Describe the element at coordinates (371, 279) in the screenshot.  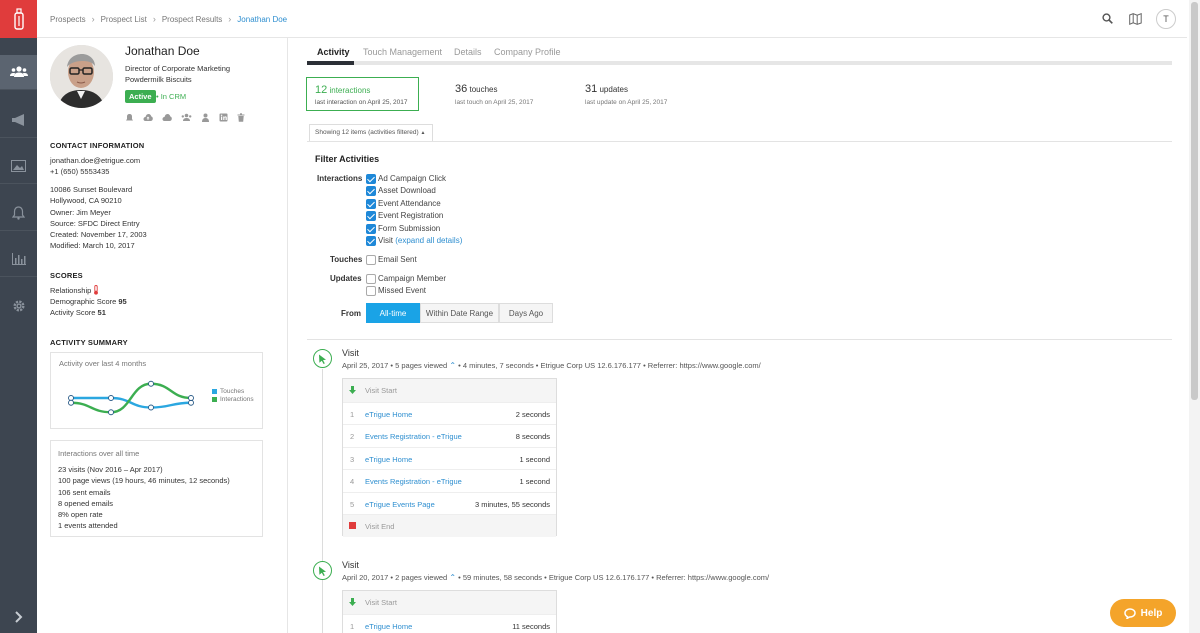
I see `checkbox-campaign-member` at that location.